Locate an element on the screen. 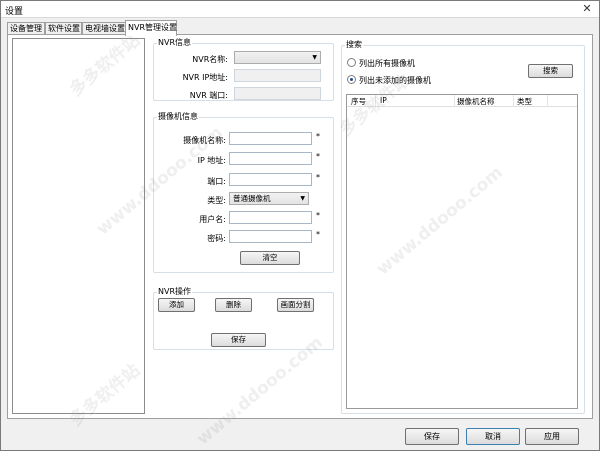 This screenshot has width=600, height=451. add-button: 添加 is located at coordinates (176, 305).